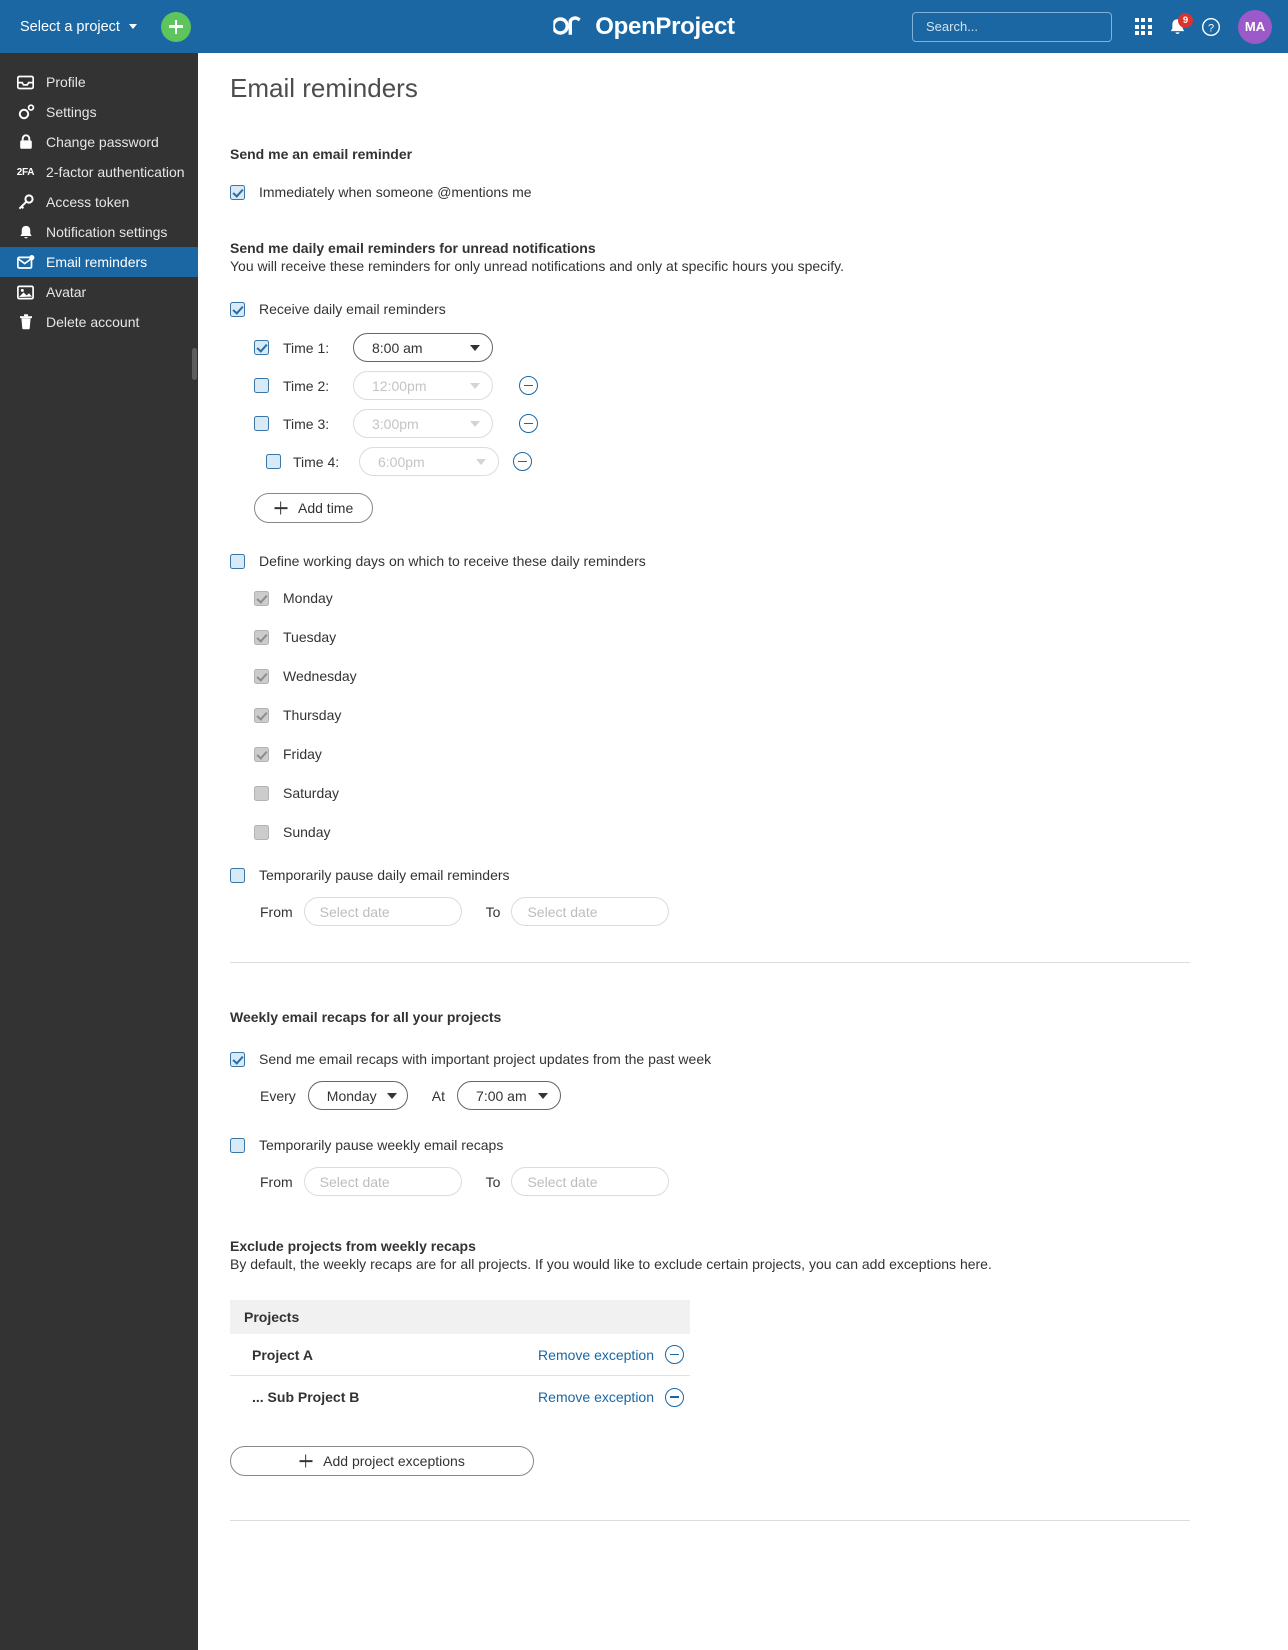 Image resolution: width=1288 pixels, height=1650 pixels. I want to click on exclude-section-heading: Exclude projects from weekly recaps, so click(353, 1246).